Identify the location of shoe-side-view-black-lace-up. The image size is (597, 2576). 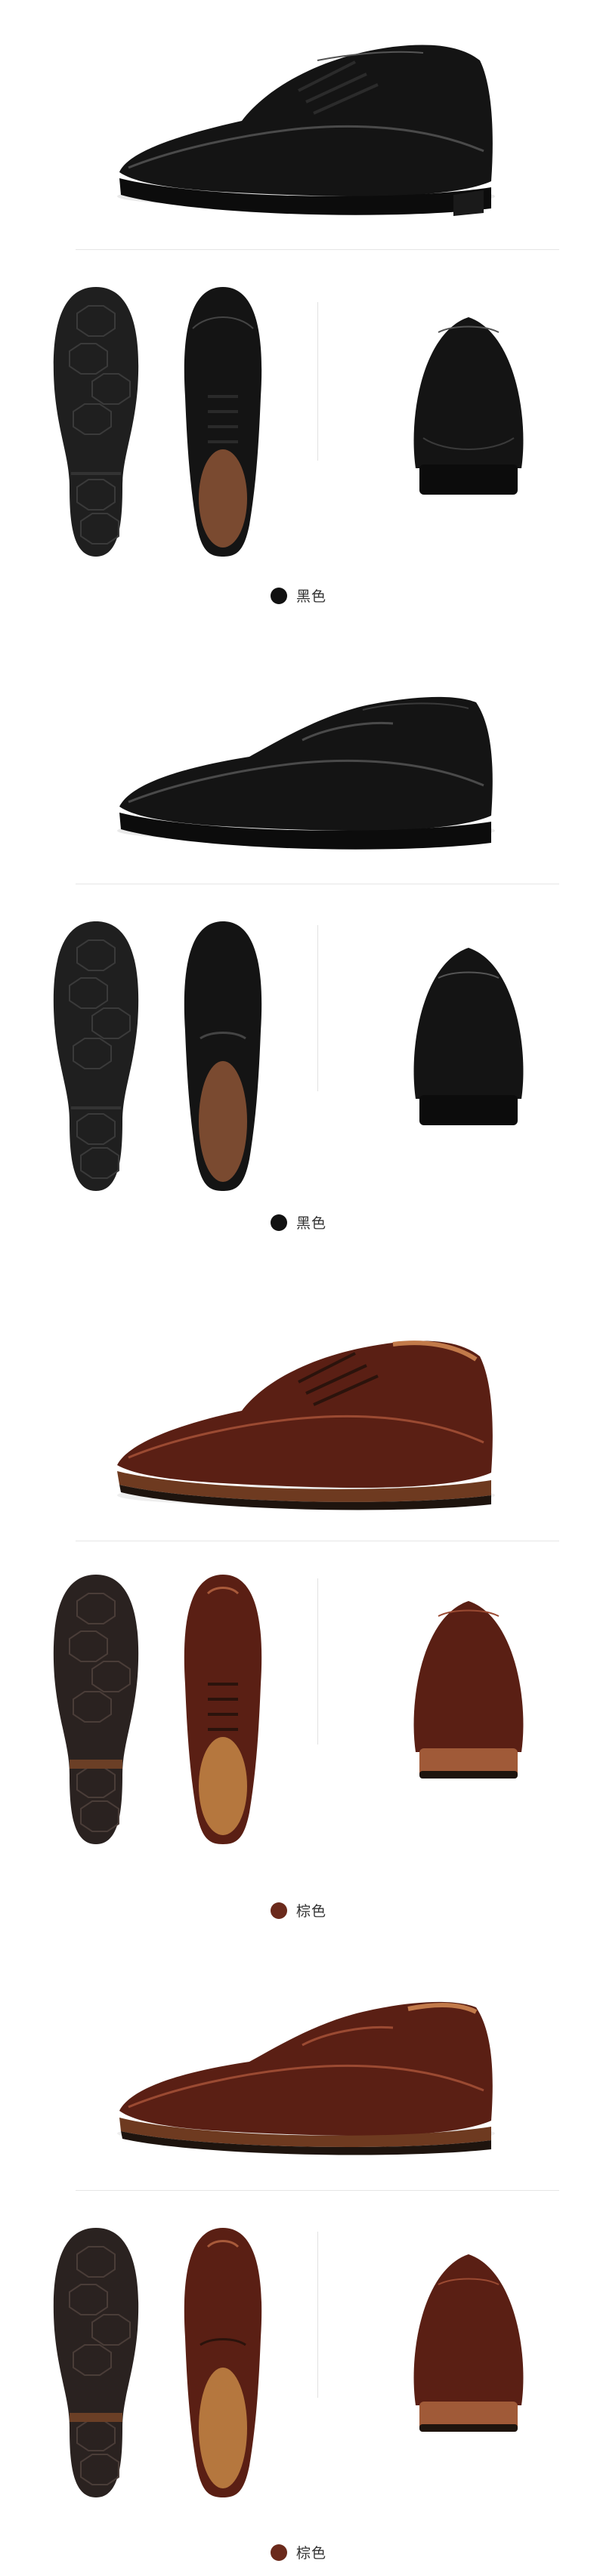
(306, 130).